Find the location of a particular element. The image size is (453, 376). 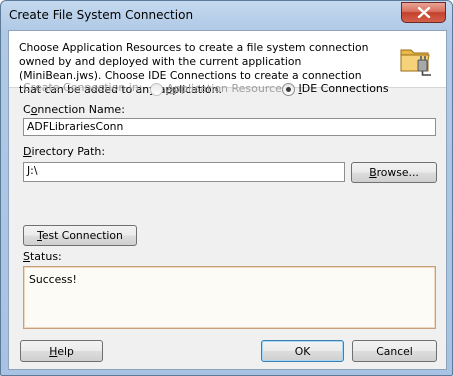

directory-path-input: J:\ is located at coordinates (184, 172).